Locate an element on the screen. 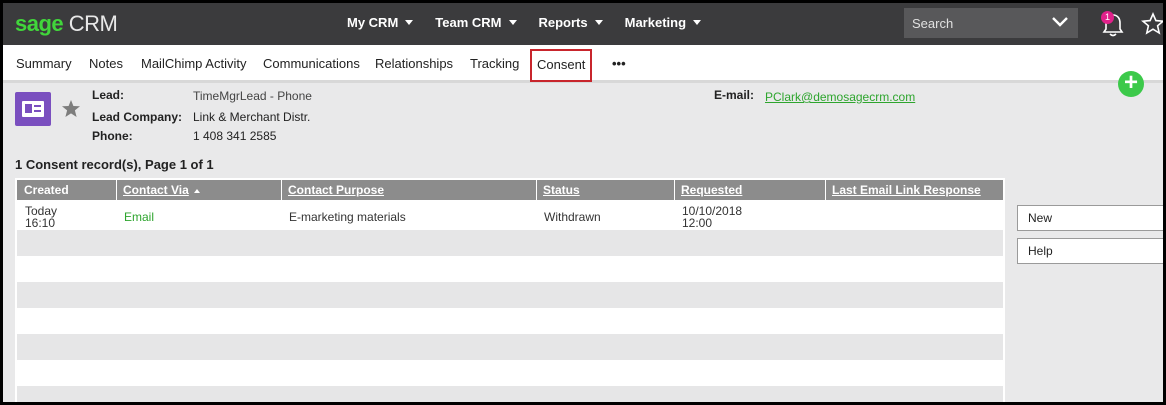 This screenshot has height=405, width=1166. nav-marketing: Marketing is located at coordinates (663, 22).